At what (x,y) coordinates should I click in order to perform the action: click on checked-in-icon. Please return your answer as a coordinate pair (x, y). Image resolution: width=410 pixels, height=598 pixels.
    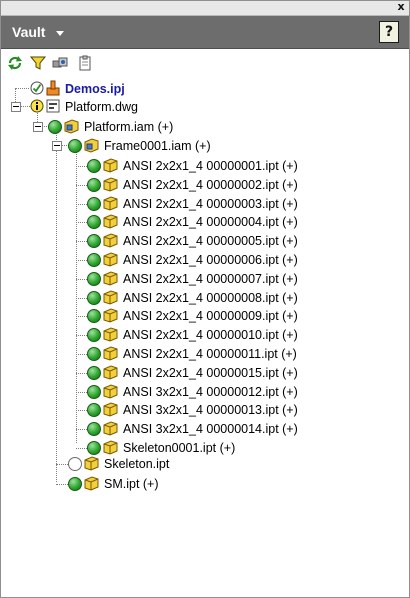
    Looking at the image, I should click on (37, 88).